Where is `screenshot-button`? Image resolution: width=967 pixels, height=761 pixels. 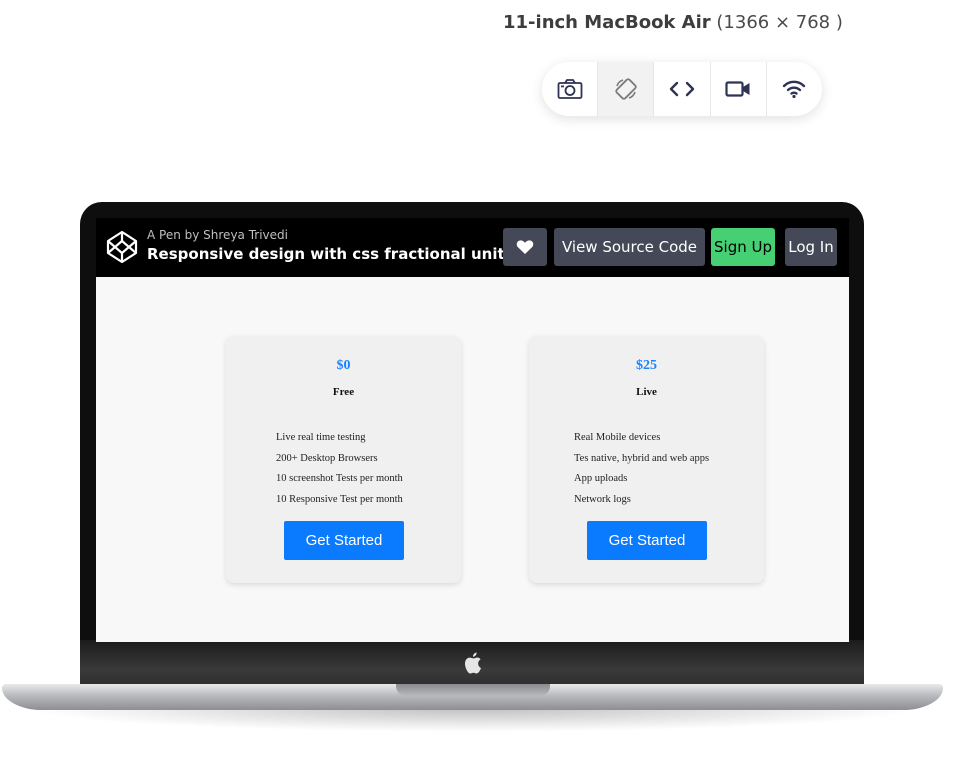 screenshot-button is located at coordinates (570, 89).